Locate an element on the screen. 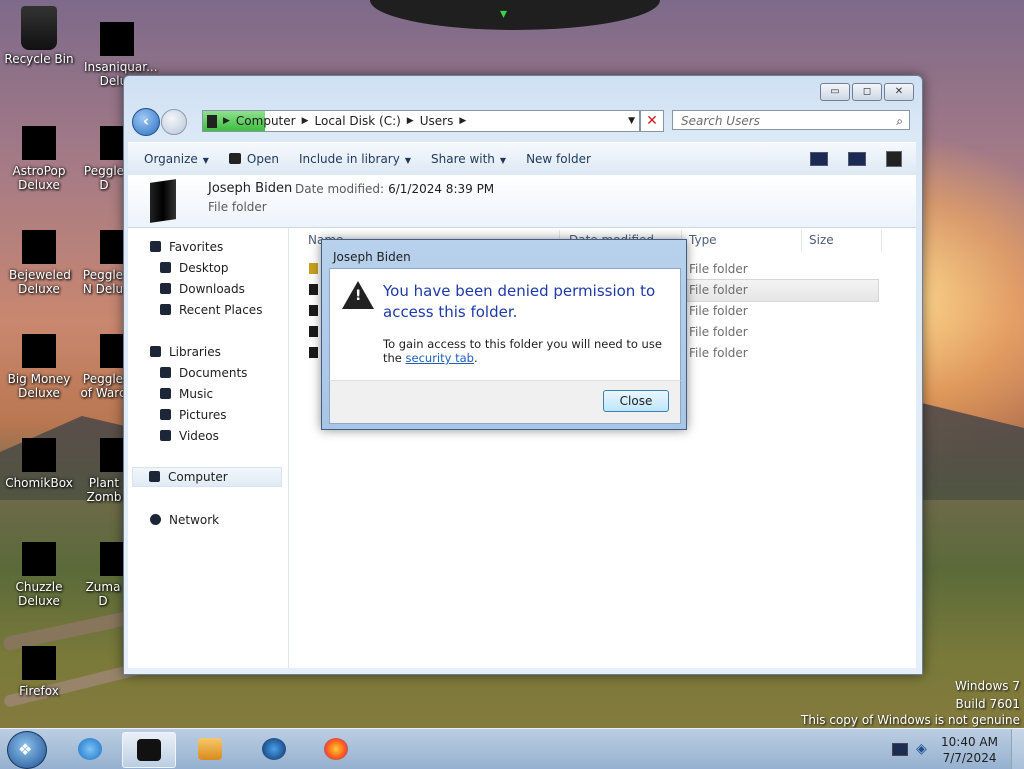 The height and width of the screenshot is (769, 1024). nav-favorites: Favorites is located at coordinates (186, 247).